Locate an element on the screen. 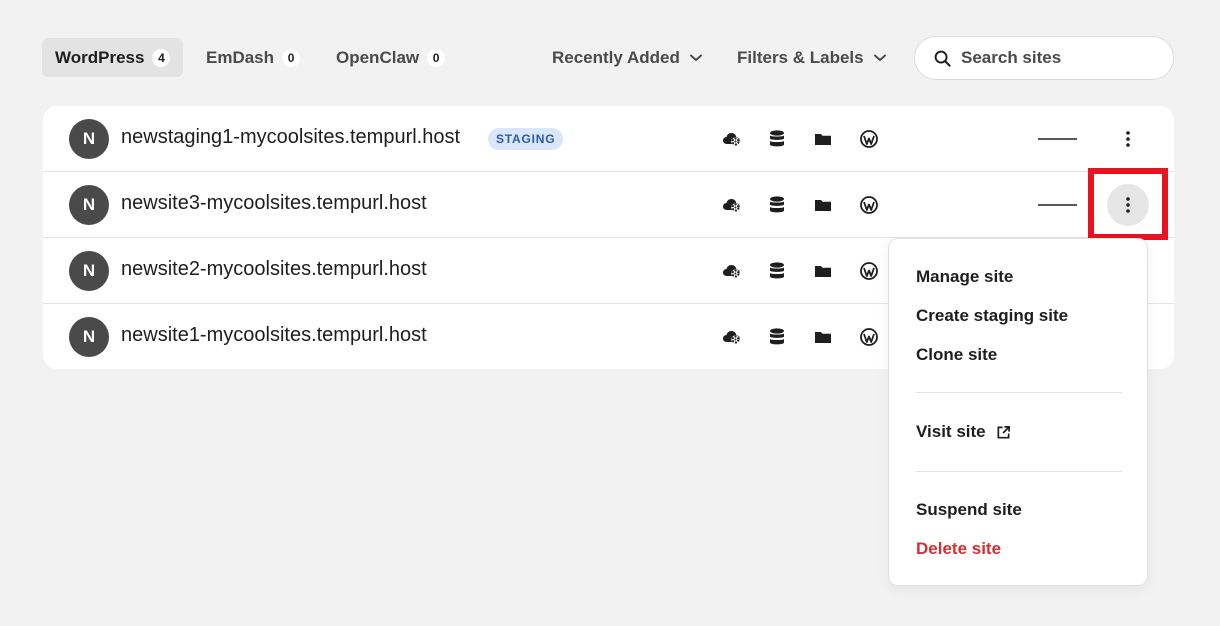  highlight-box is located at coordinates (1128, 204).